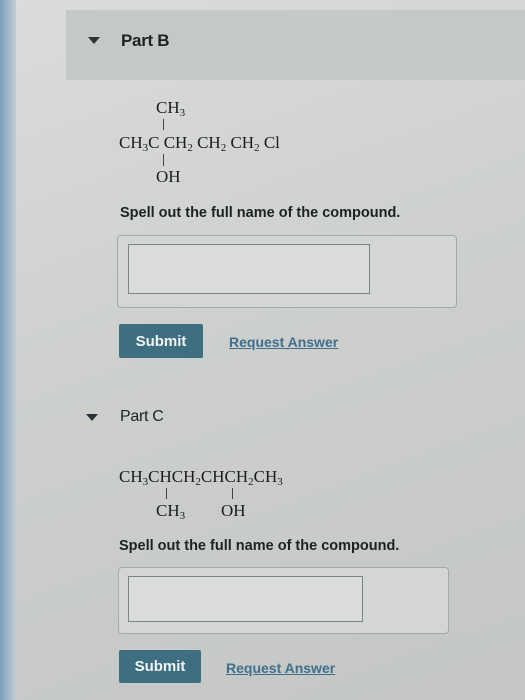 Image resolution: width=525 pixels, height=700 pixels. I want to click on part-c-title: Part C, so click(142, 416).